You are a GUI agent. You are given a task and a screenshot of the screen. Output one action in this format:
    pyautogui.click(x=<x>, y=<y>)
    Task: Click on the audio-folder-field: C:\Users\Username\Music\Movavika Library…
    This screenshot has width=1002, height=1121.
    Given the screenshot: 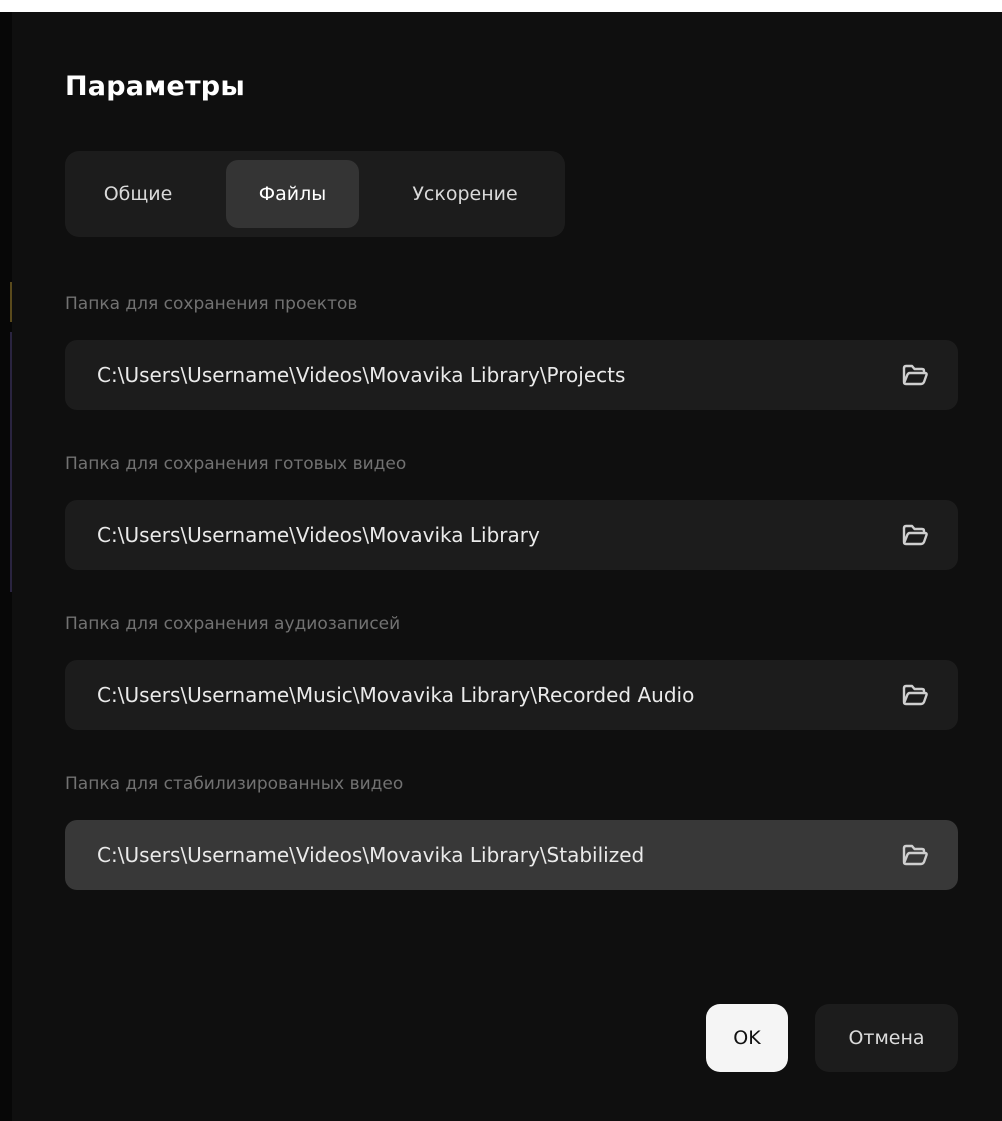 What is the action you would take?
    pyautogui.click(x=511, y=695)
    